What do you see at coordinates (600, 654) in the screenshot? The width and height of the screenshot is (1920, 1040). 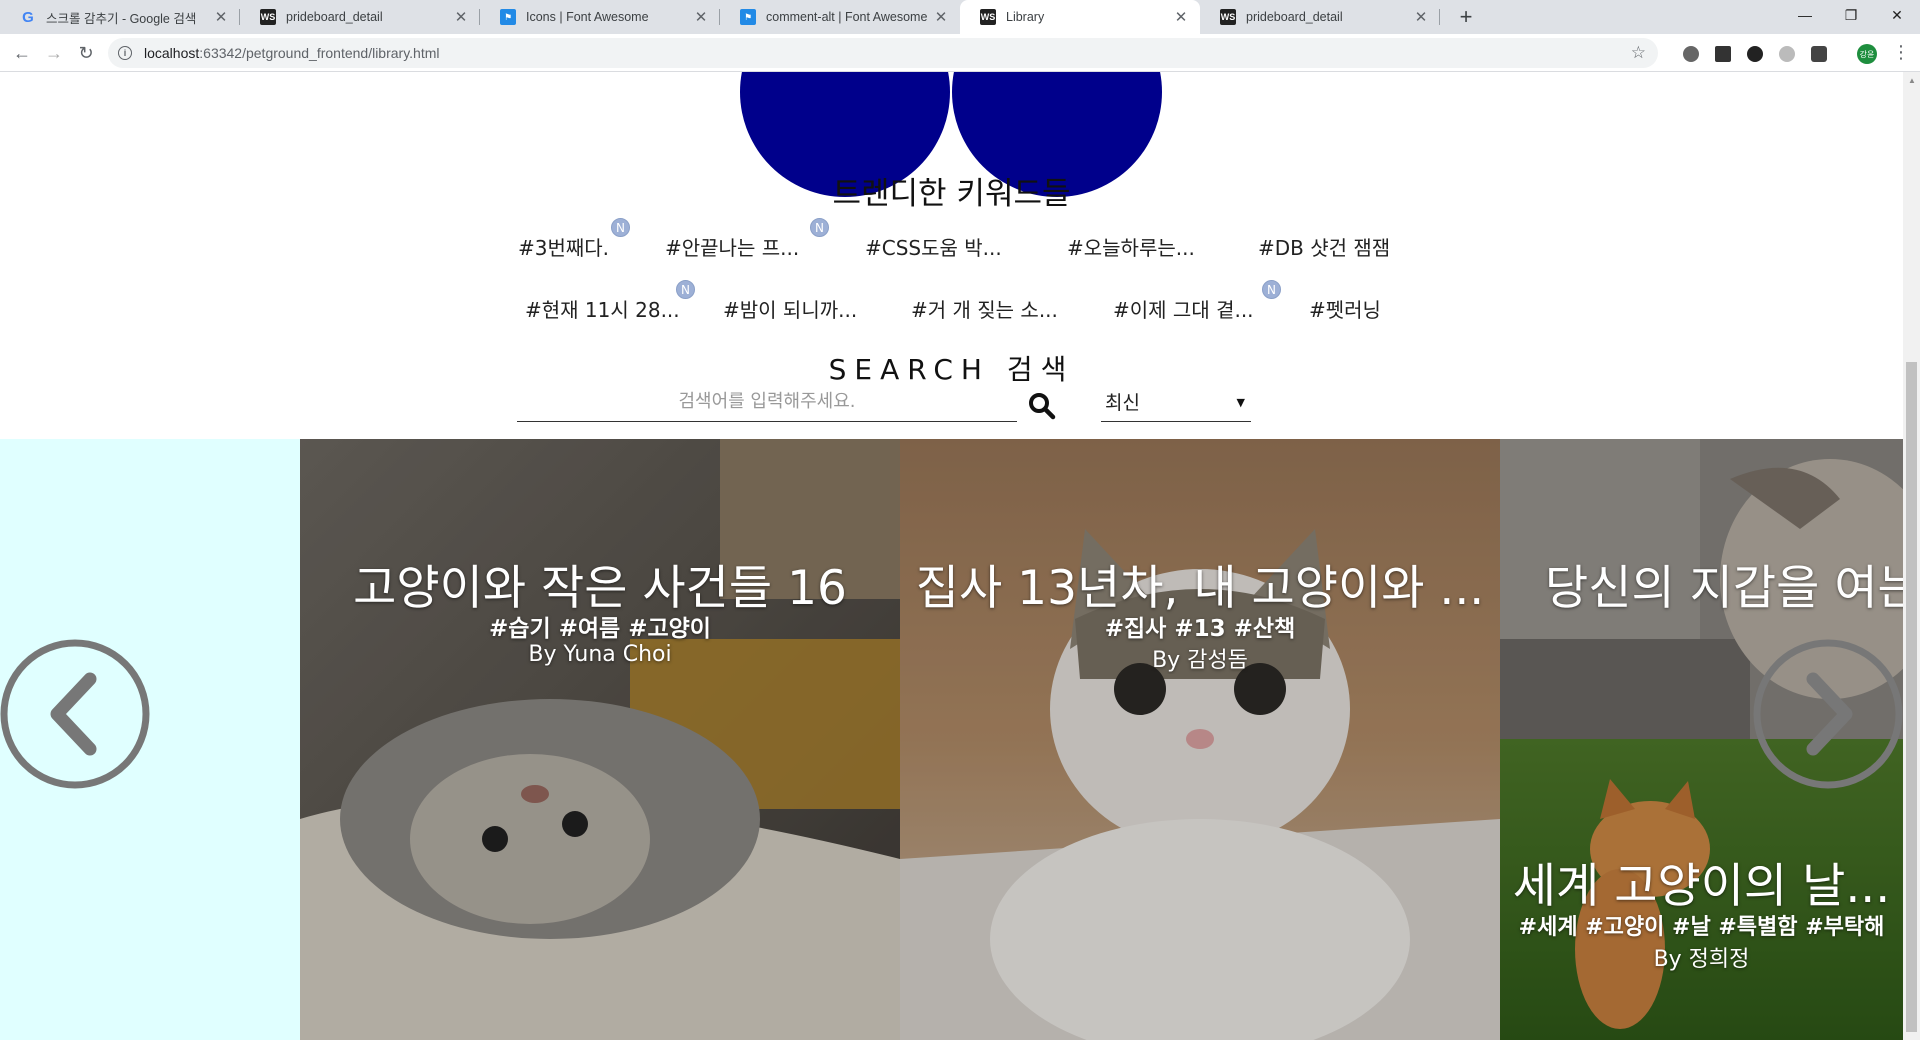 I see `post-author: By Yuna Choi` at bounding box center [600, 654].